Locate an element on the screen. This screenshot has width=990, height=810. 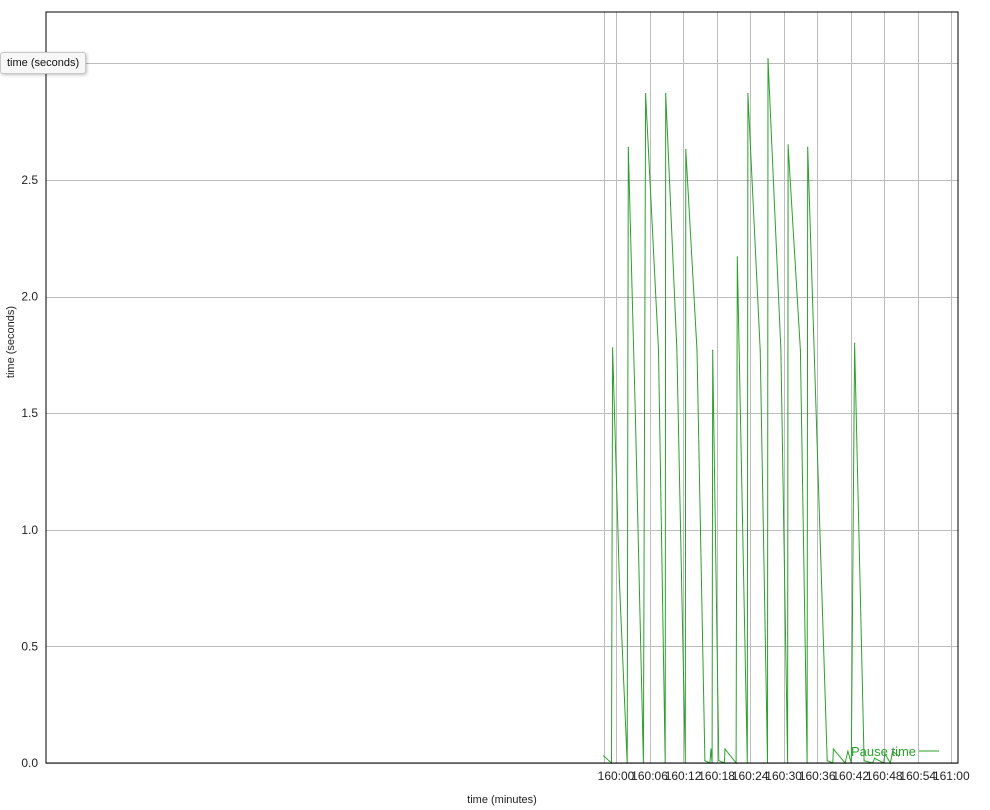
y-tick-label: 1.0 is located at coordinates (29, 530).